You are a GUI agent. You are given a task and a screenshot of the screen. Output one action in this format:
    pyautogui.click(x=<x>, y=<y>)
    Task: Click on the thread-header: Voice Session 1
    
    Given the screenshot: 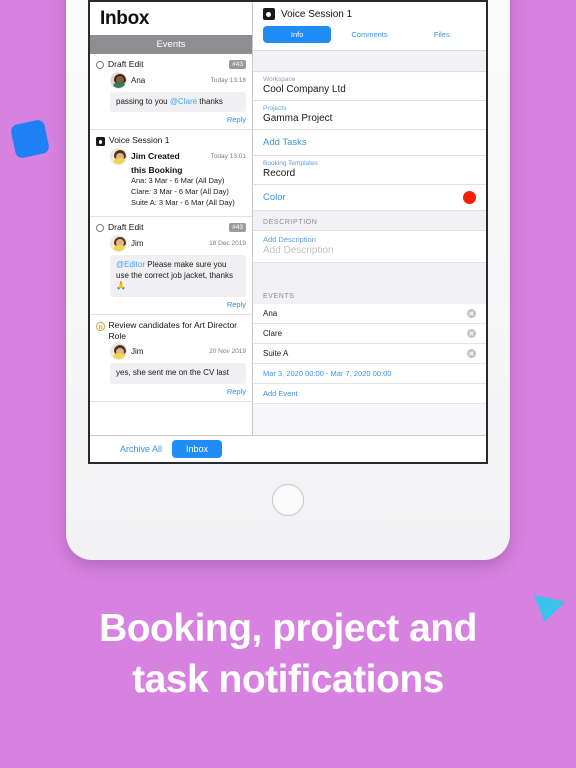 What is the action you would take?
    pyautogui.click(x=171, y=139)
    